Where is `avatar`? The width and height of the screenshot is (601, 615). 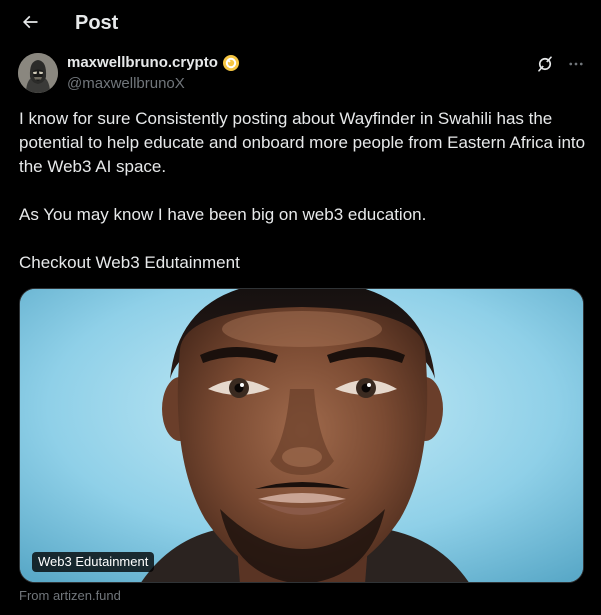
avatar is located at coordinates (38, 73).